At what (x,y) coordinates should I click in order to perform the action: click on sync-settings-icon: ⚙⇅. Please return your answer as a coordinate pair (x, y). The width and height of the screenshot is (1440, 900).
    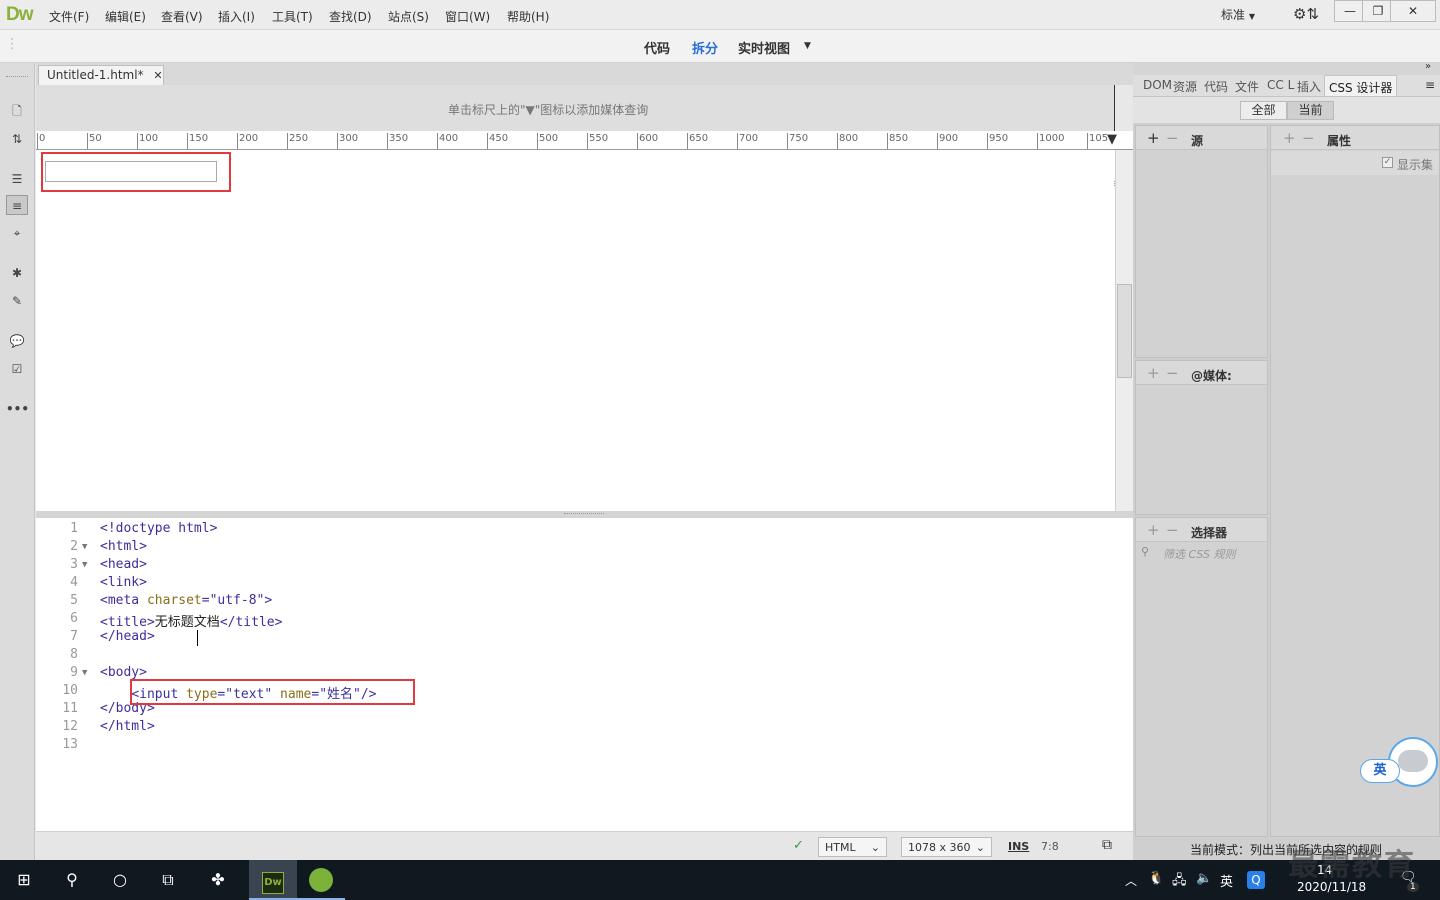
    Looking at the image, I should click on (1306, 14).